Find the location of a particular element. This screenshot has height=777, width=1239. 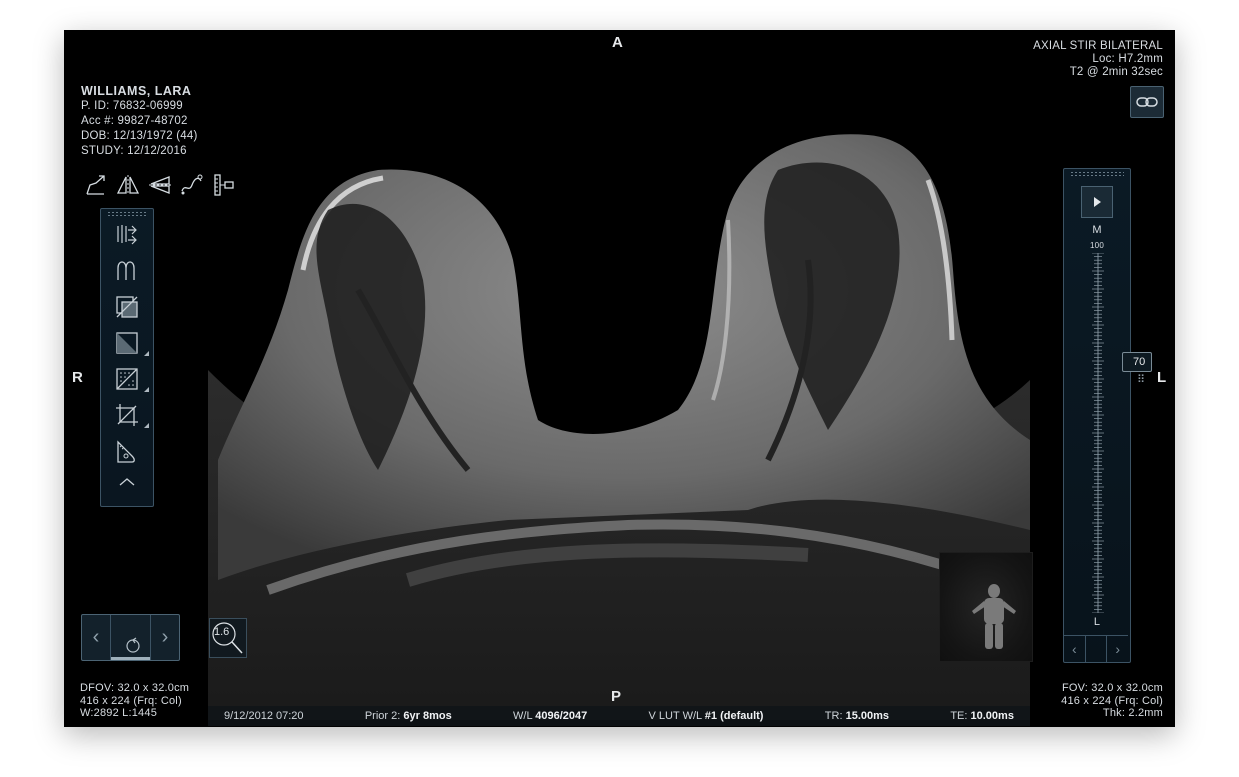

play-icon is located at coordinates (1097, 202).